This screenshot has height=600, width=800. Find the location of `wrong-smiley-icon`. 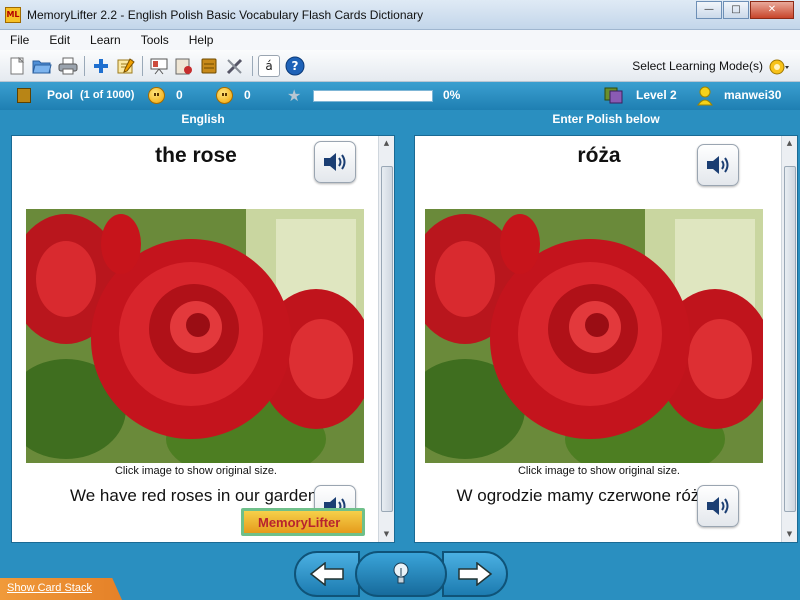

wrong-smiley-icon is located at coordinates (224, 95).